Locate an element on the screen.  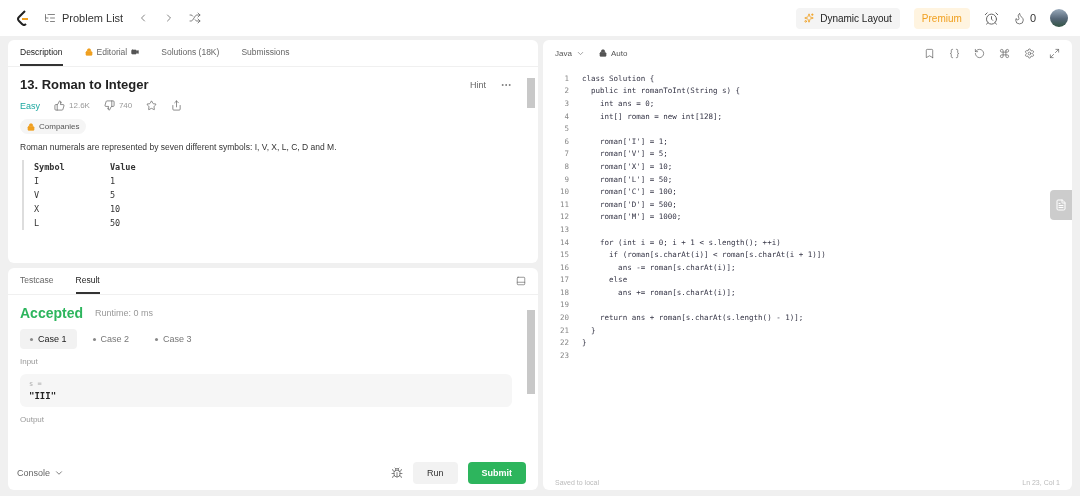
panel-tab: Editorial is located at coordinates (112, 53).